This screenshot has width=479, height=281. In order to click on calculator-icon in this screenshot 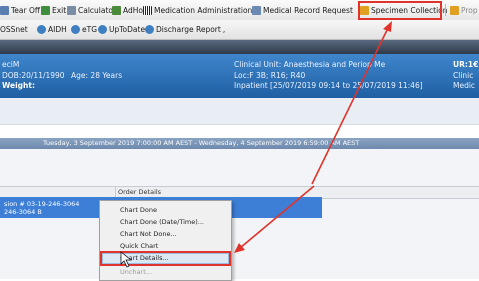, I will do `click(71, 10)`.